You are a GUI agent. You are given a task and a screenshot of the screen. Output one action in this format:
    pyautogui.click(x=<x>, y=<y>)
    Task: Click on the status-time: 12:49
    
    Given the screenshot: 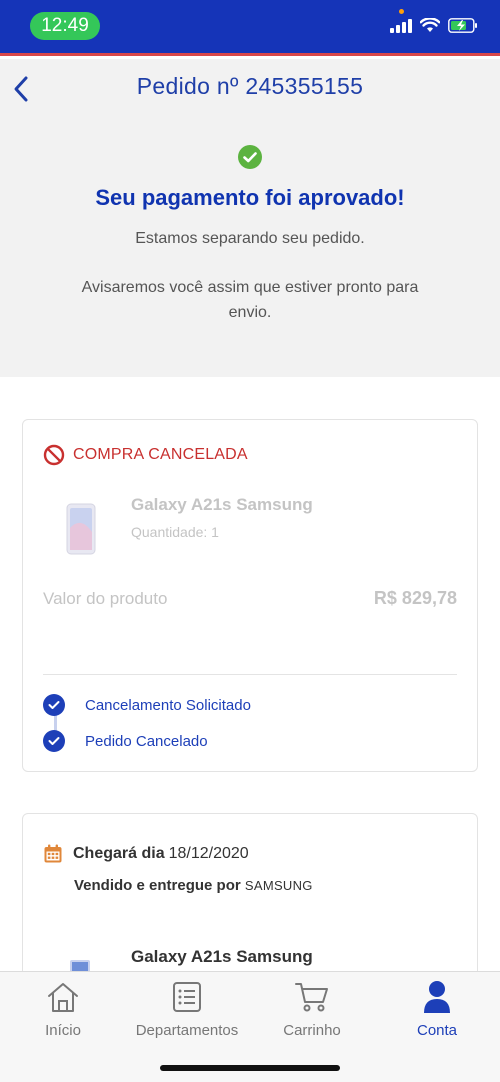 What is the action you would take?
    pyautogui.click(x=65, y=26)
    